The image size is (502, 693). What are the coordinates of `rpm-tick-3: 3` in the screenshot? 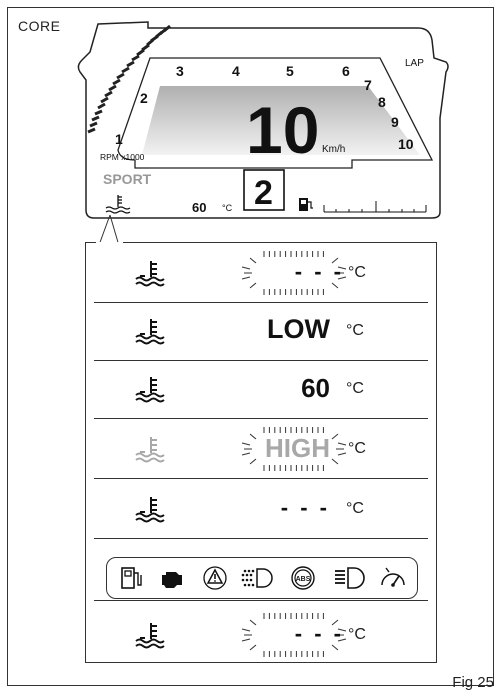 It's located at (180, 71).